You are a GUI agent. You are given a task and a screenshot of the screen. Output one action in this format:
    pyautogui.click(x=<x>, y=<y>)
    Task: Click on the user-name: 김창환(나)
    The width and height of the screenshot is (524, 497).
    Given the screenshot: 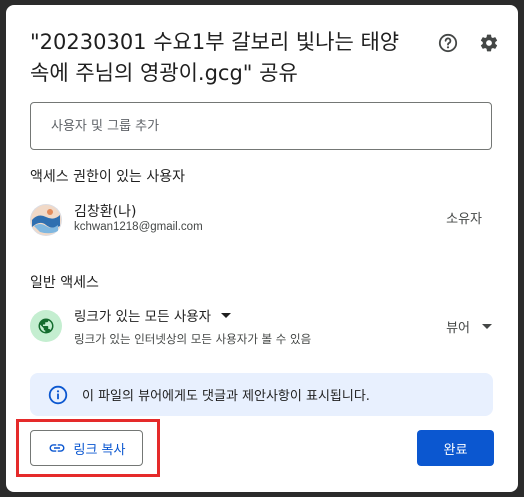 What is the action you would take?
    pyautogui.click(x=105, y=212)
    